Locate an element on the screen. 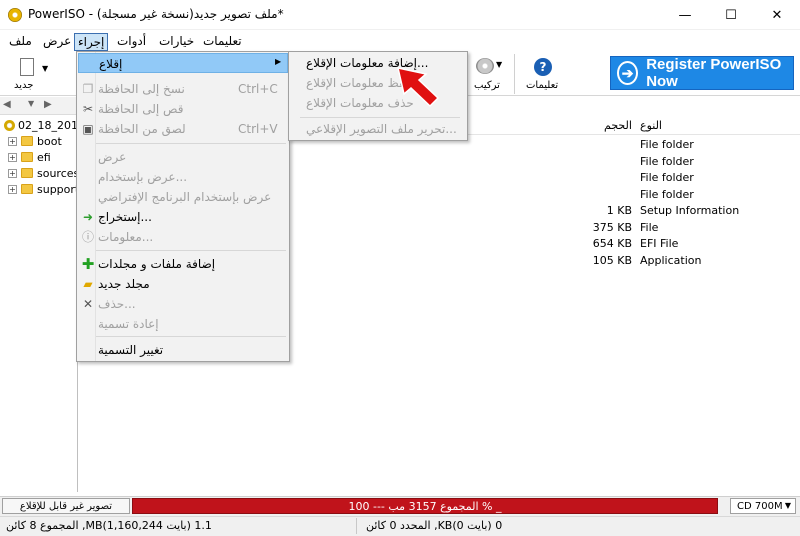 The image size is (800, 536). help-button: ? تعليمات is located at coordinates (544, 75).